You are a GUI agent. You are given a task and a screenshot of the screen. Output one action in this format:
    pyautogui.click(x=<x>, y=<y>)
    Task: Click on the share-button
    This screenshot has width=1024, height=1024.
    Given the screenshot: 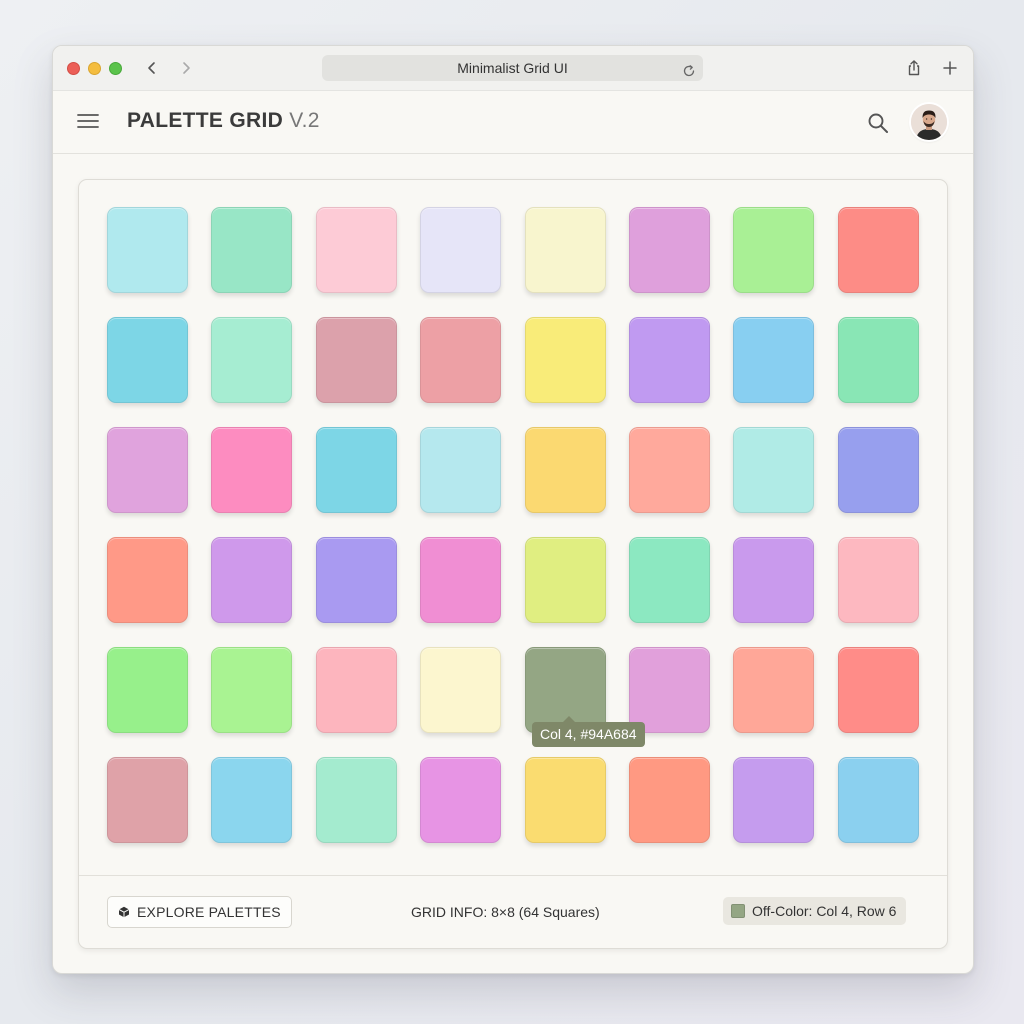 What is the action you would take?
    pyautogui.click(x=914, y=68)
    